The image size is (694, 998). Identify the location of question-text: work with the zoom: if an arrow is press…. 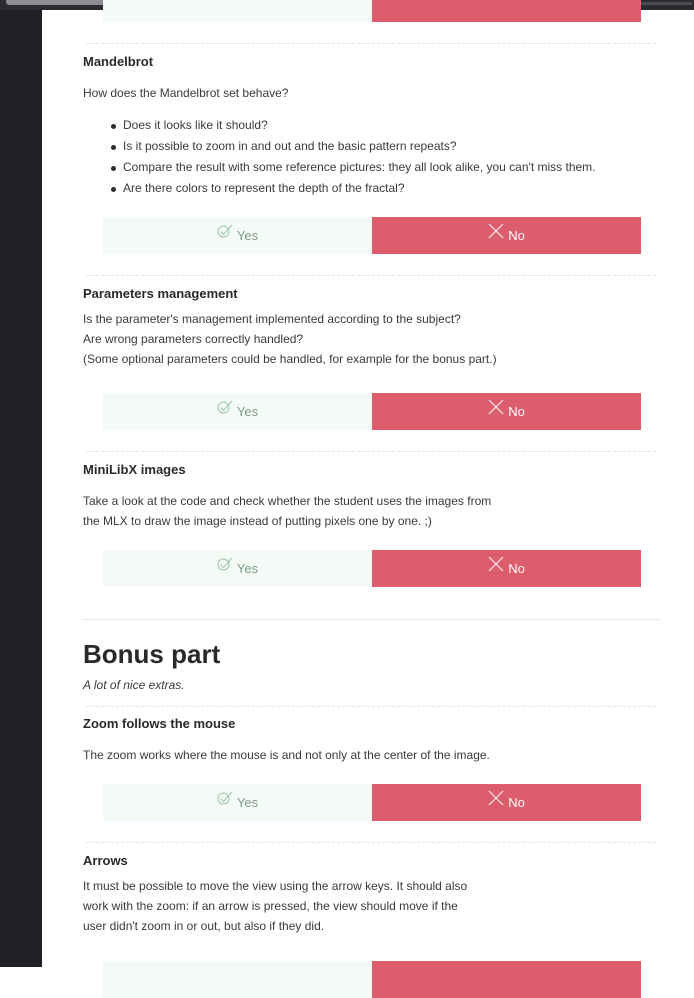
(270, 906).